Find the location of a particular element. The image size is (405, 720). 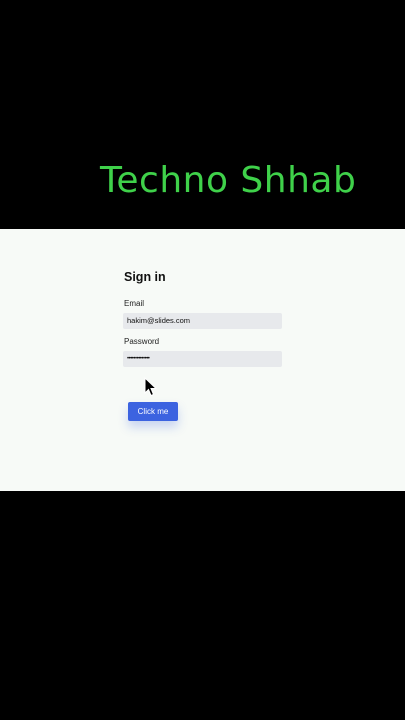

arrow-cursor-icon is located at coordinates (151, 387).